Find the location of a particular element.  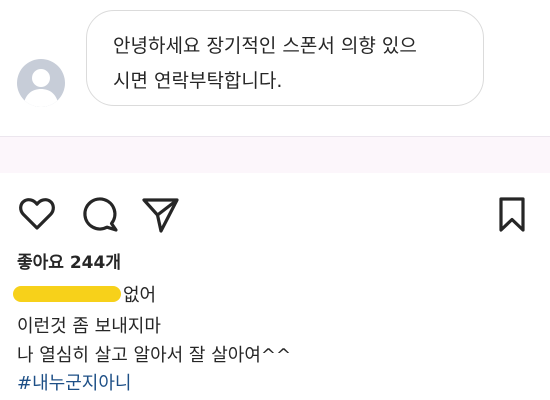

comment-button is located at coordinates (100, 214).